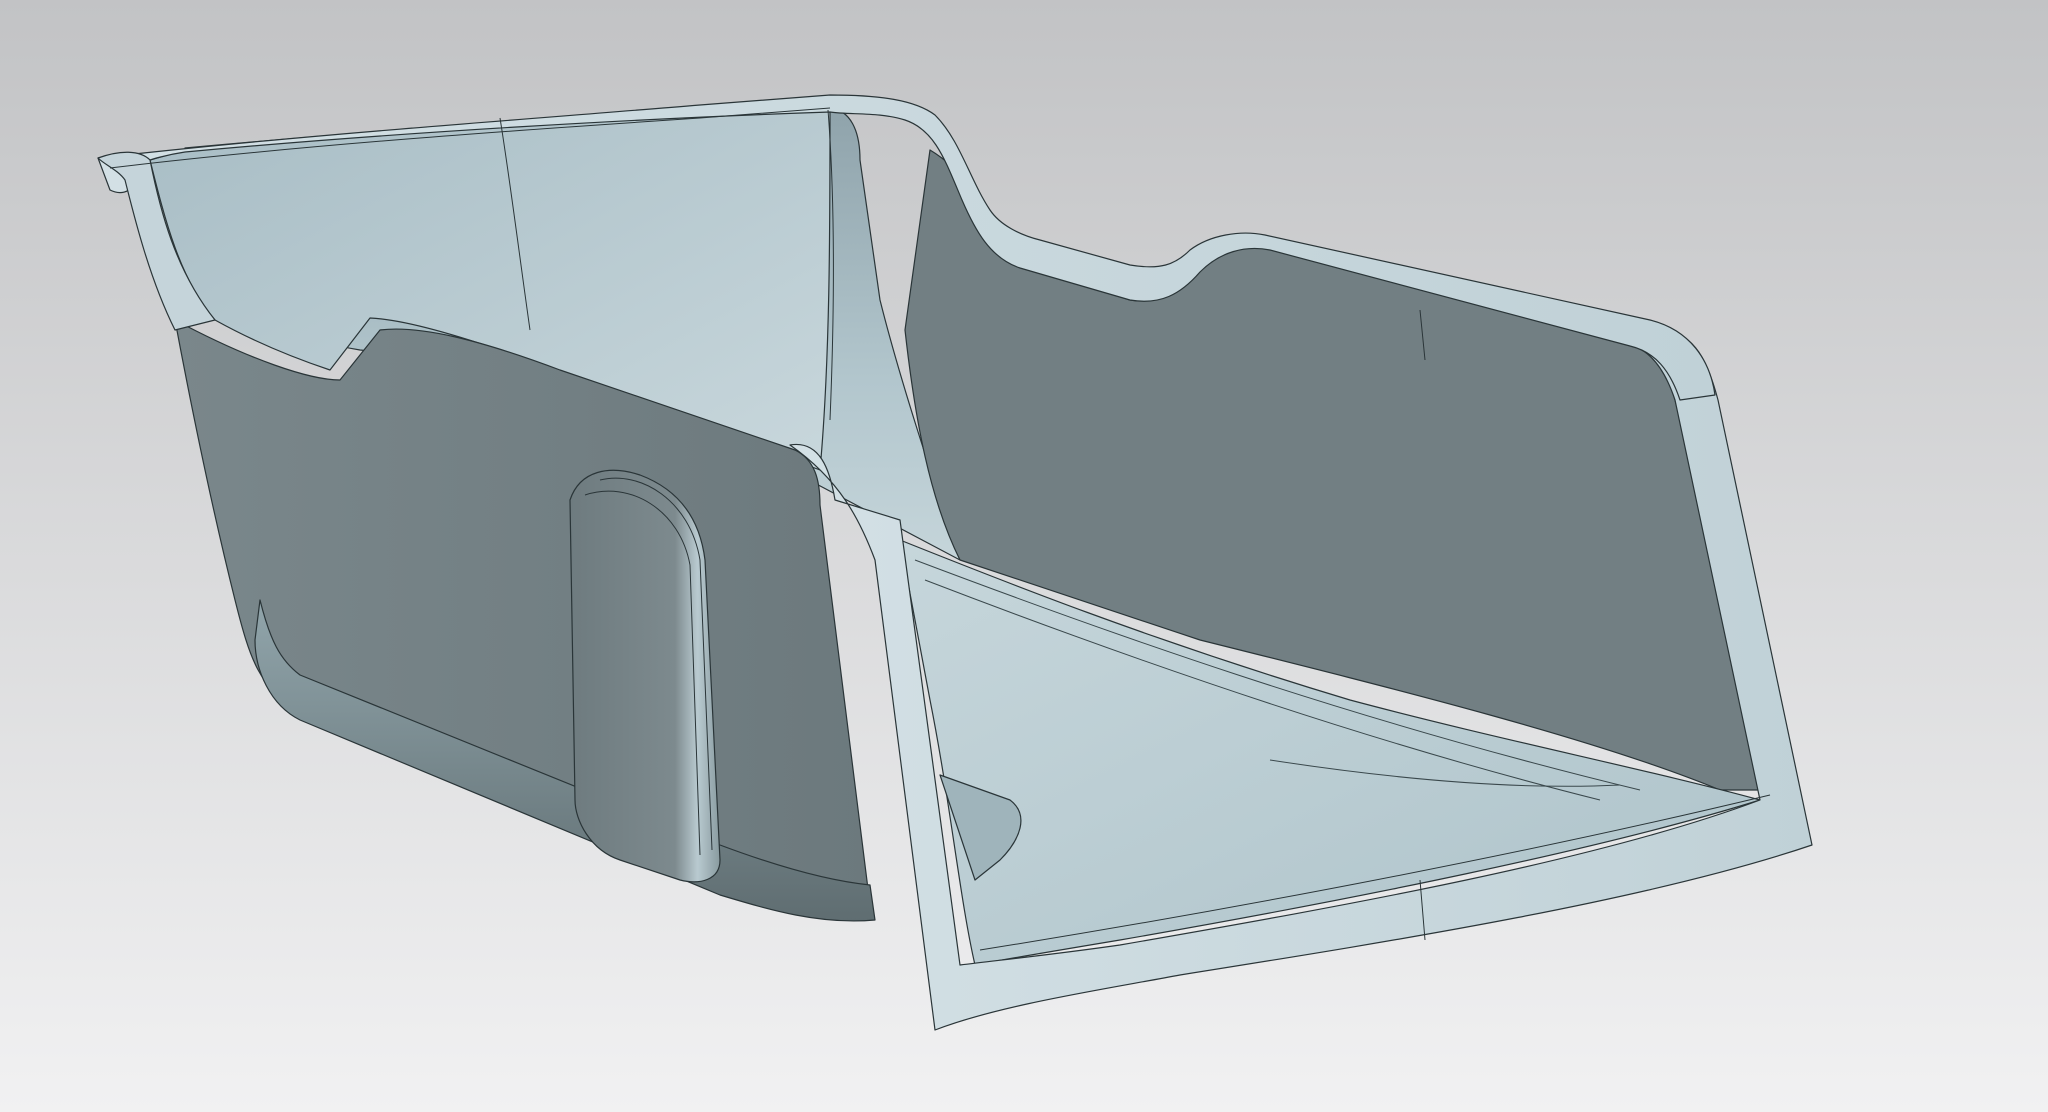  Describe the element at coordinates (645, 676) in the screenshot. I see `side-boss` at that location.